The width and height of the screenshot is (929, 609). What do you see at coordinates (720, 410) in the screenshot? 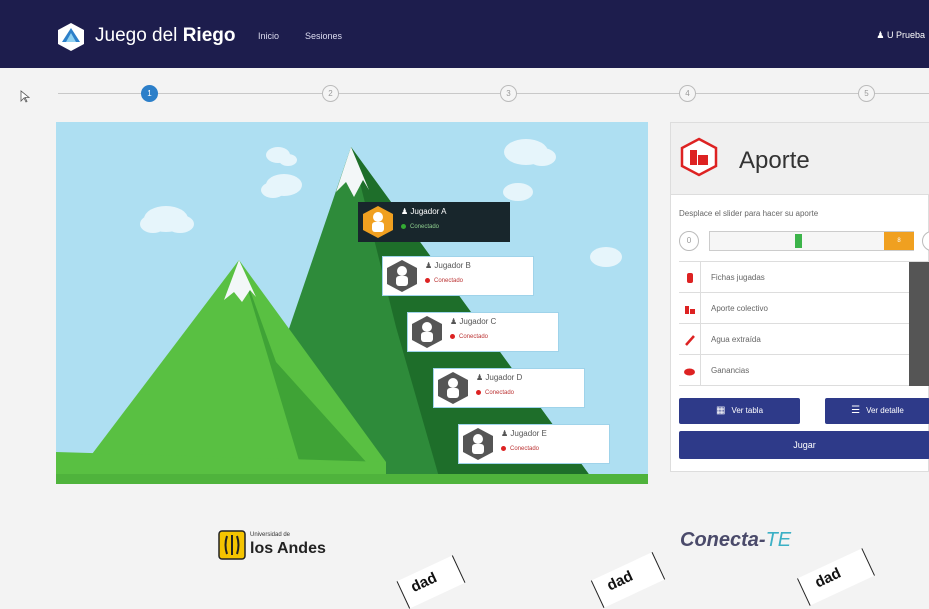
I see `table-icon: ▦` at bounding box center [720, 410].